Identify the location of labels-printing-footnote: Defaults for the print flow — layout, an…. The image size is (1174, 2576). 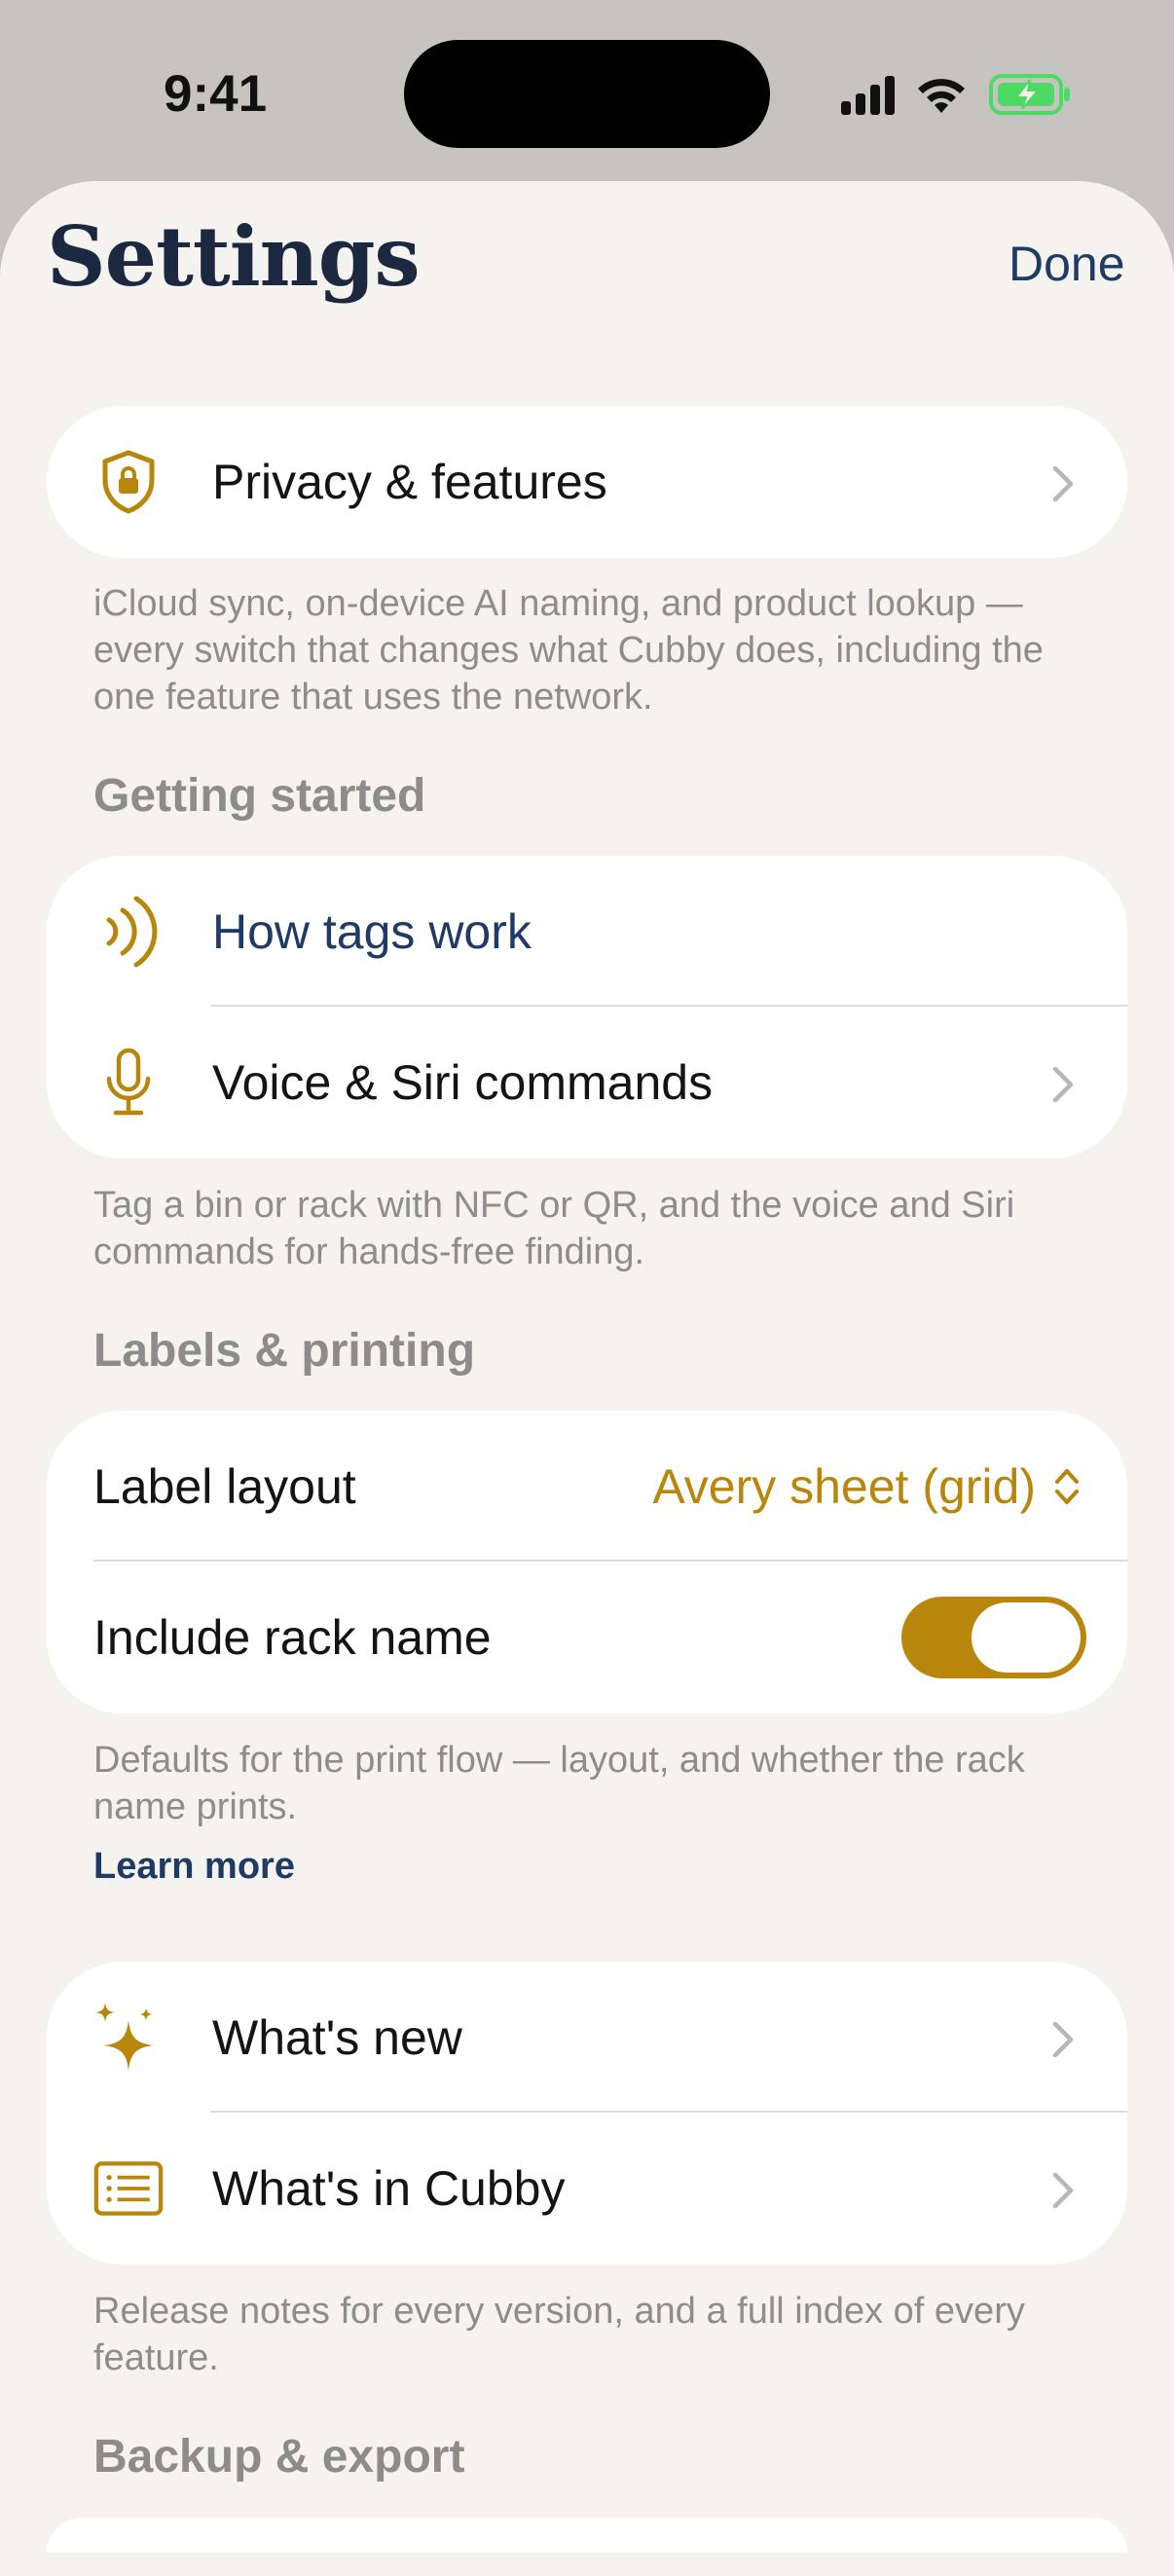
(559, 1783).